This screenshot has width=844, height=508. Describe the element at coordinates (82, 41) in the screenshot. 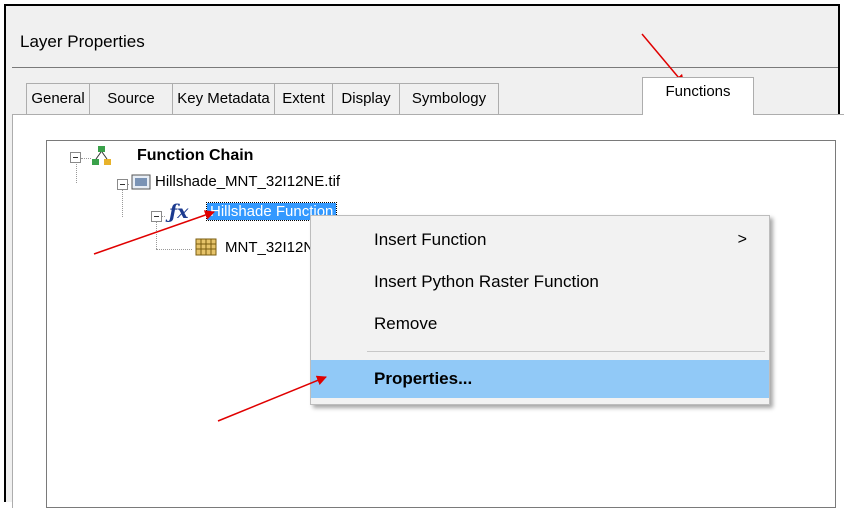

I see `dialog-title: Layer Properties` at that location.